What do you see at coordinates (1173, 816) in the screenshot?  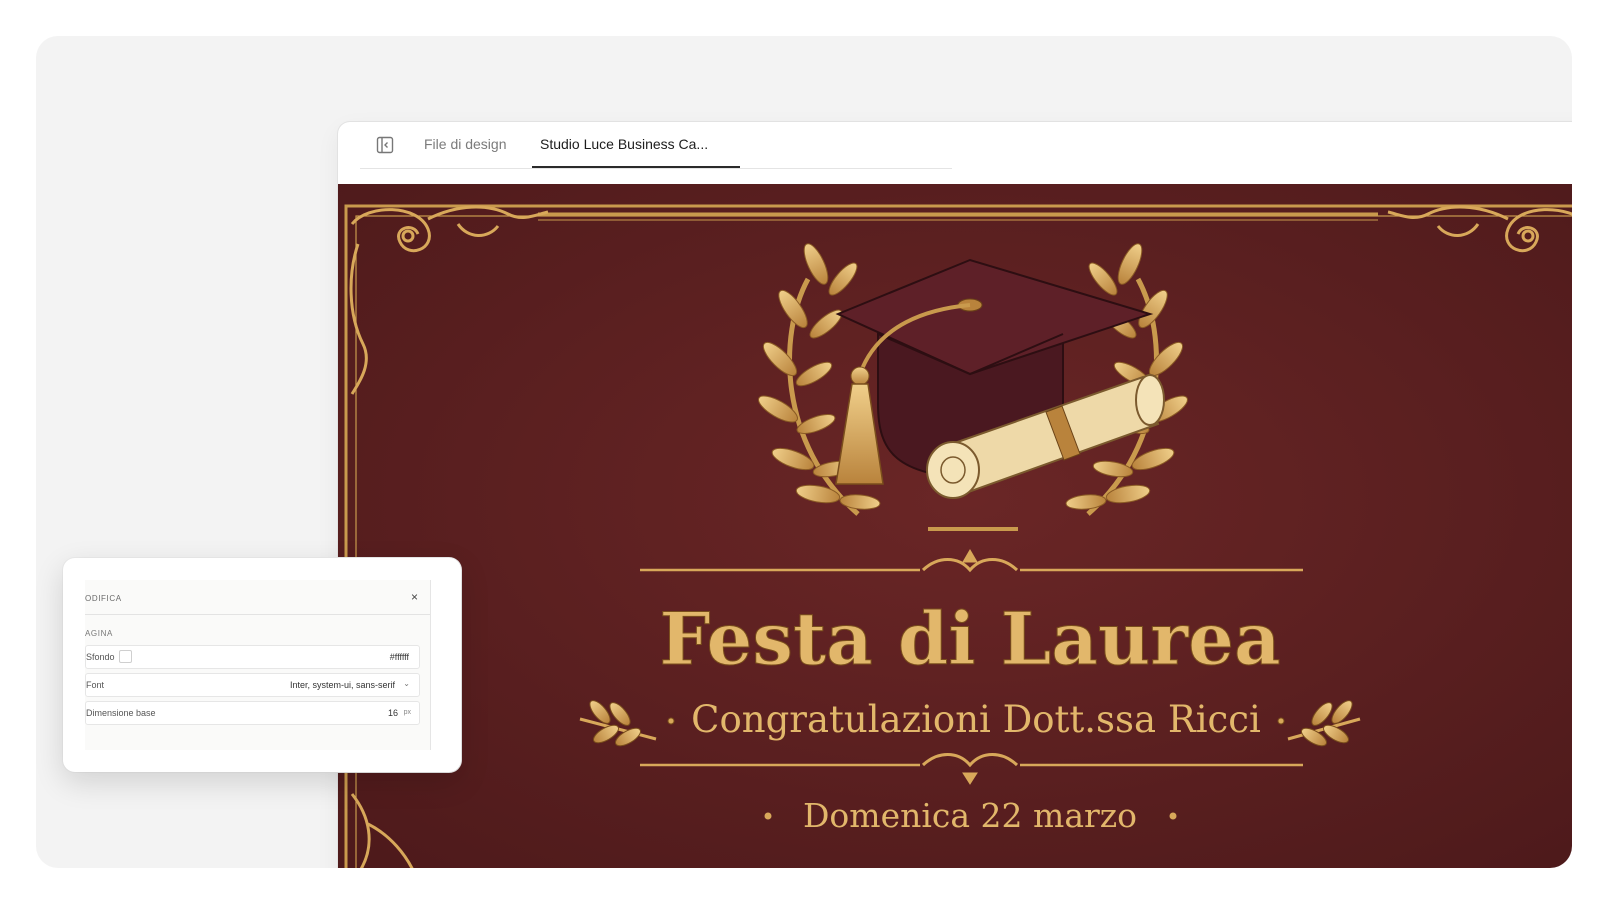 I see `date-bullet-right` at bounding box center [1173, 816].